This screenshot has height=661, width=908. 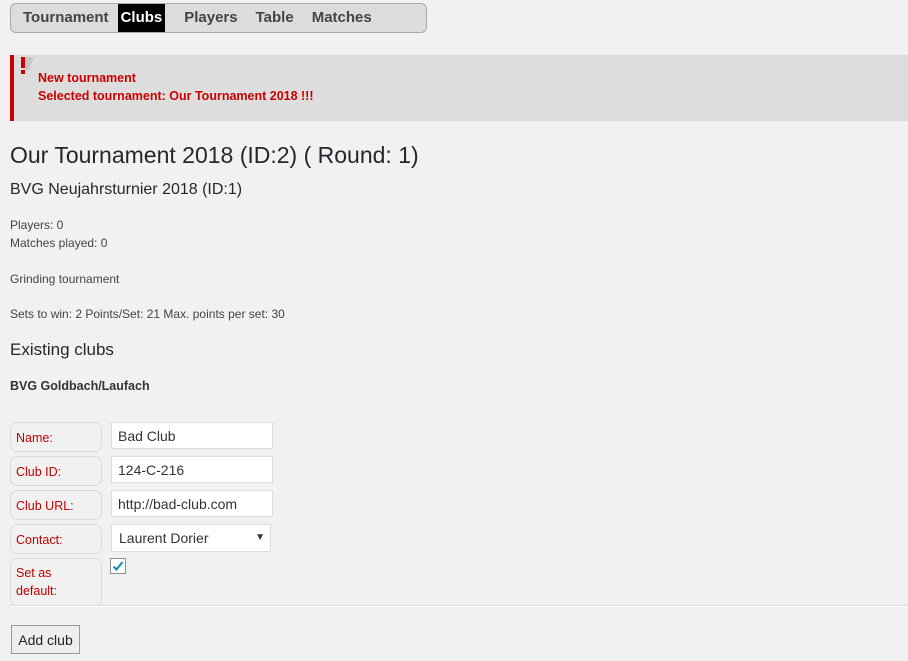 What do you see at coordinates (164, 538) in the screenshot?
I see `contact-selected-value: Laurent Dorier` at bounding box center [164, 538].